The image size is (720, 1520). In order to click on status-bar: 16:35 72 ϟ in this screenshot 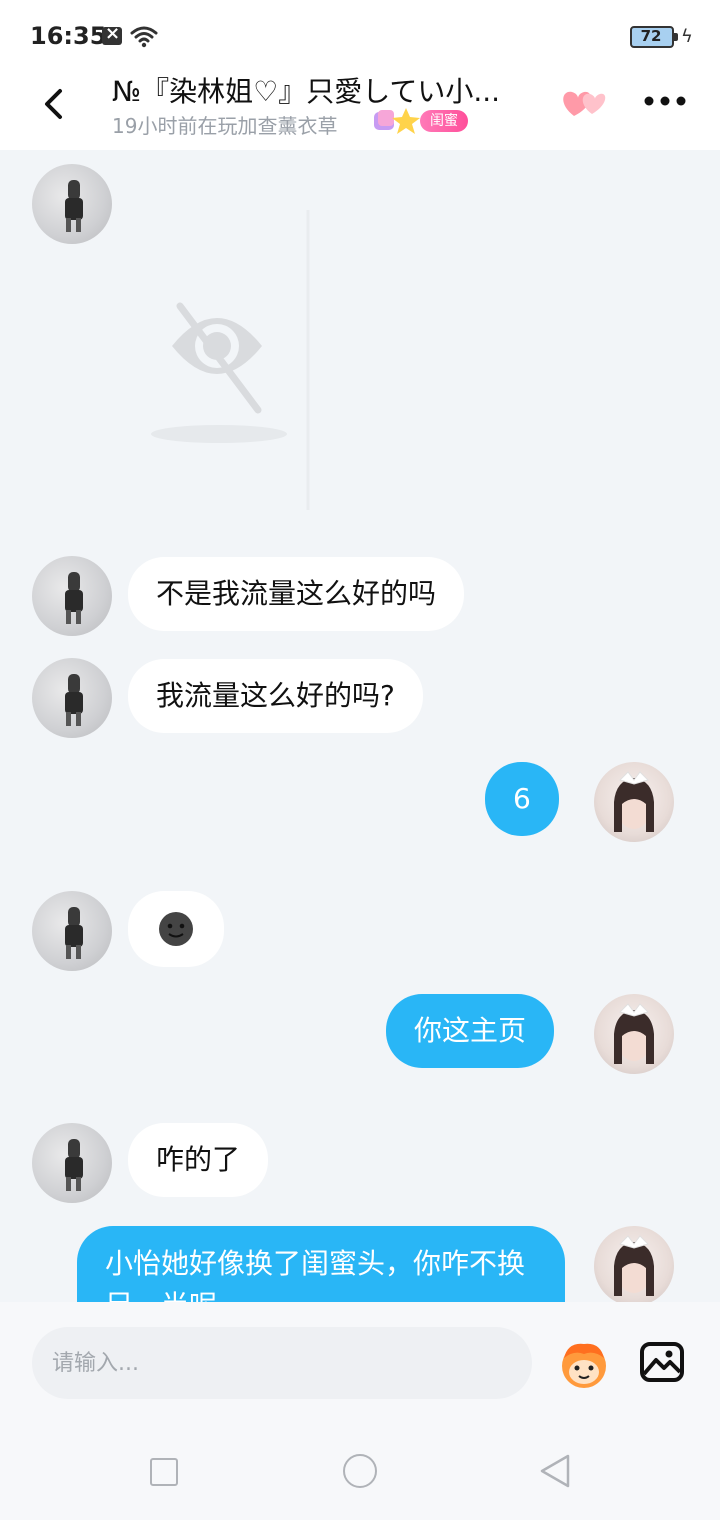, I will do `click(360, 35)`.